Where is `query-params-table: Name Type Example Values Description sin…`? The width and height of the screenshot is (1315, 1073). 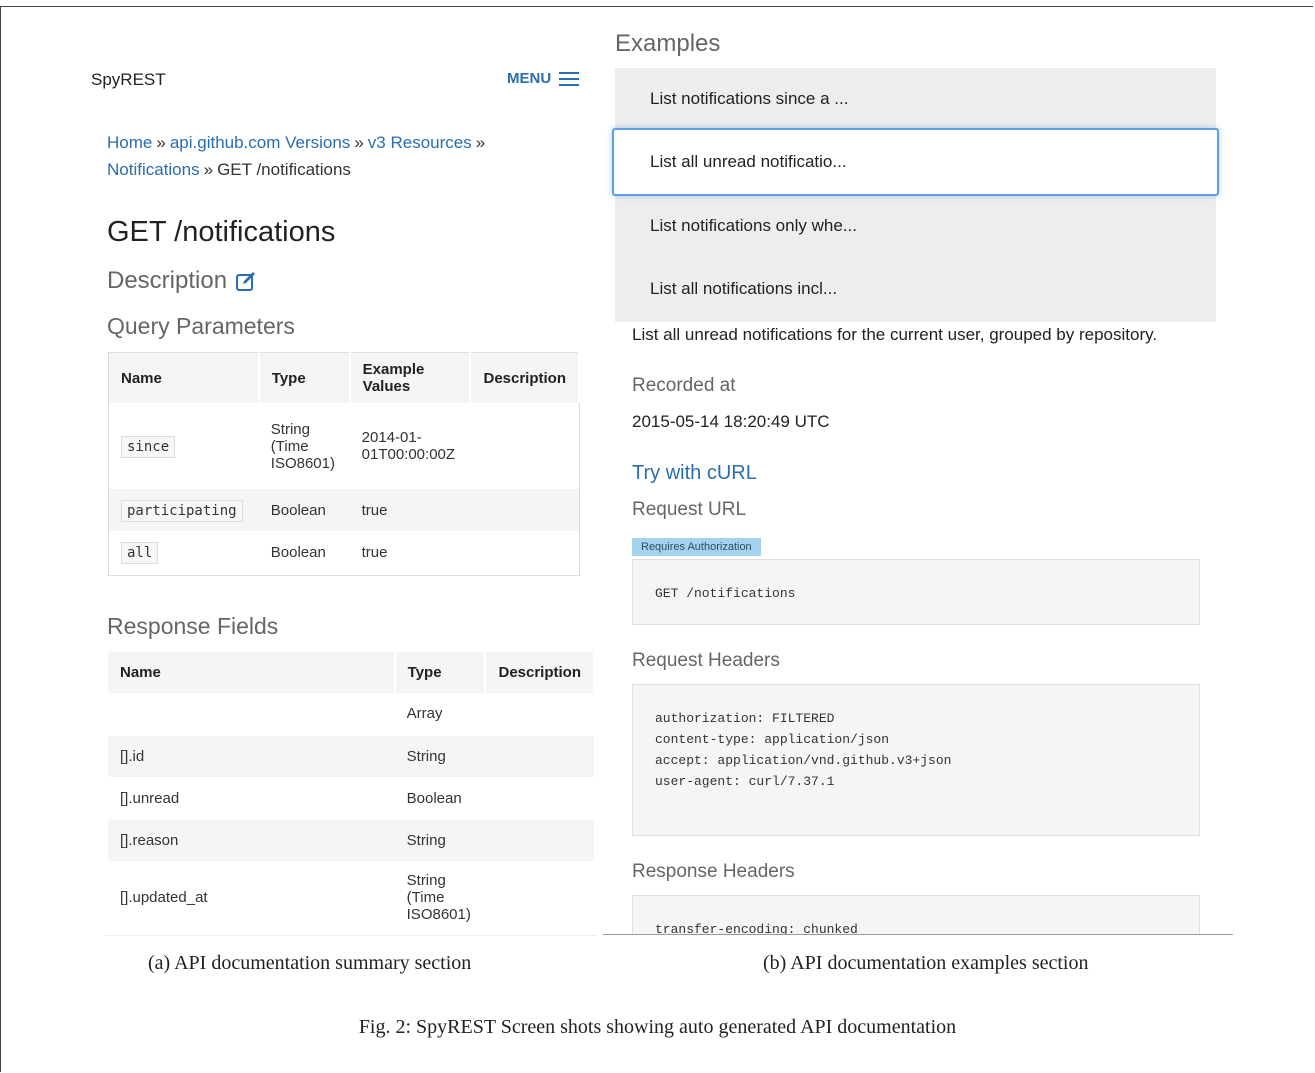
query-params-table: Name Type Example Values Description sin… is located at coordinates (344, 464).